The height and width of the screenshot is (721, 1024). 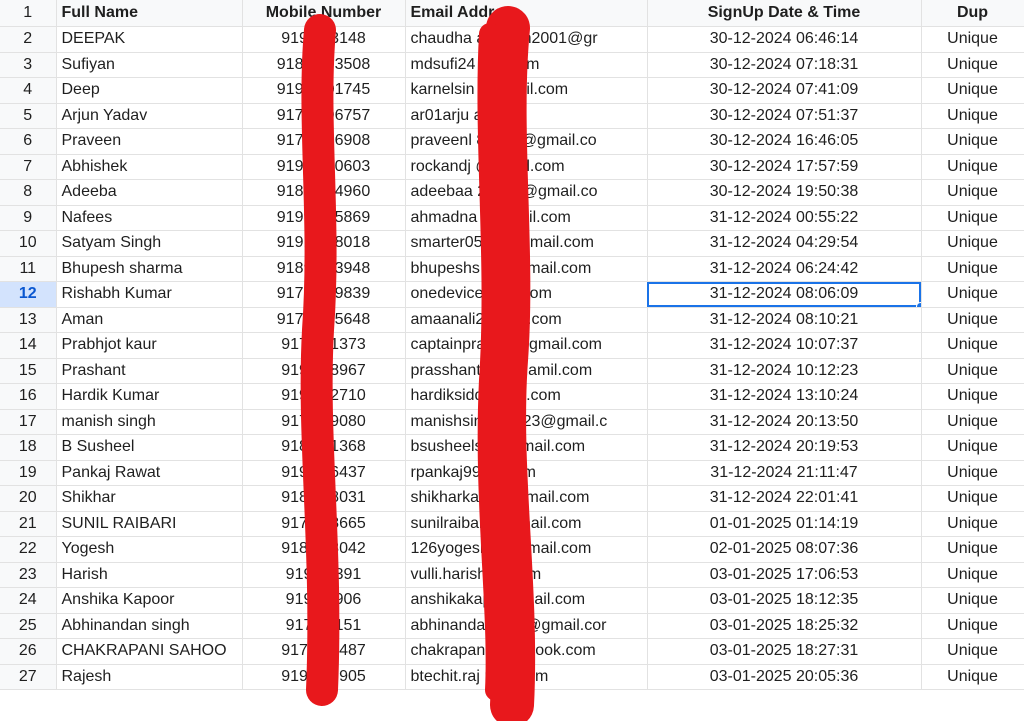 I want to click on cell-mobile-number: 91945 9905, so click(x=324, y=677).